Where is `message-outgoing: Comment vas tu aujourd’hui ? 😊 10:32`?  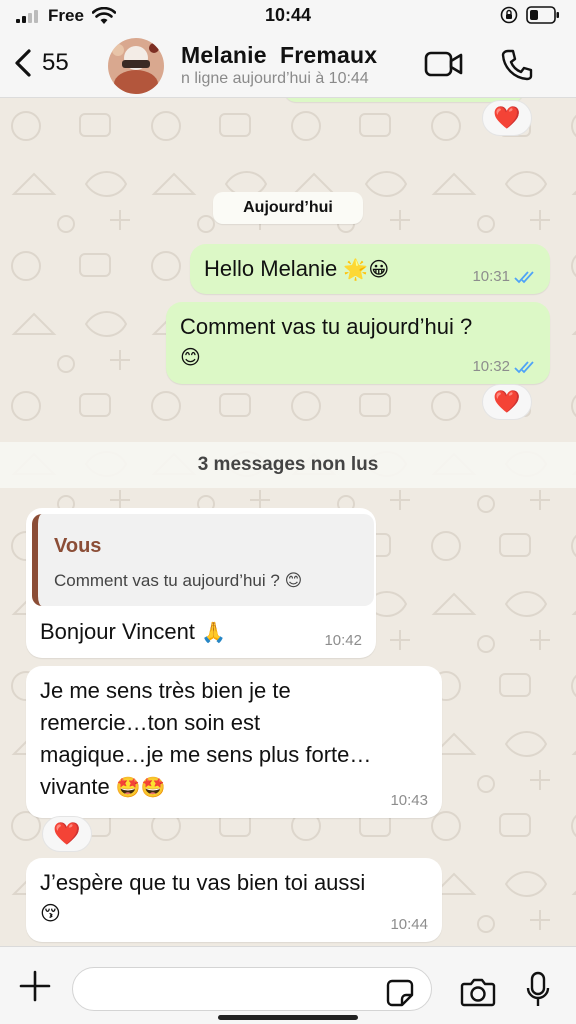 message-outgoing: Comment vas tu aujourd’hui ? 😊 10:32 is located at coordinates (358, 343).